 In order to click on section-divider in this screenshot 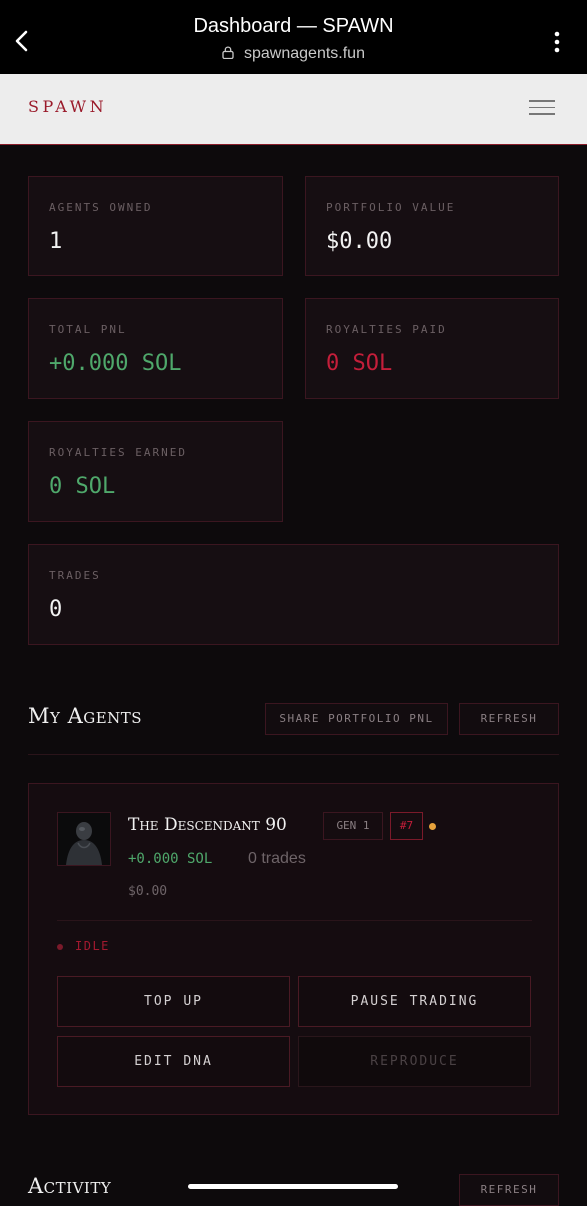, I will do `click(293, 754)`.